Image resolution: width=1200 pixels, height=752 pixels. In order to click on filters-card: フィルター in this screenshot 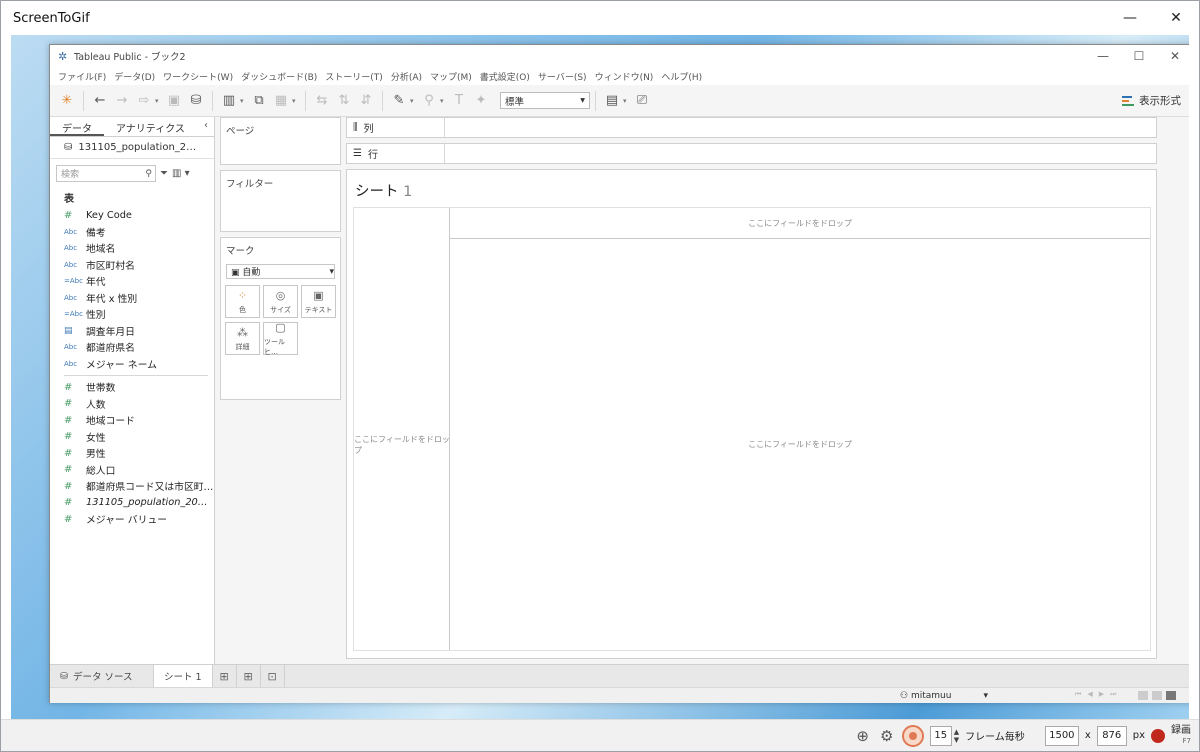, I will do `click(280, 201)`.